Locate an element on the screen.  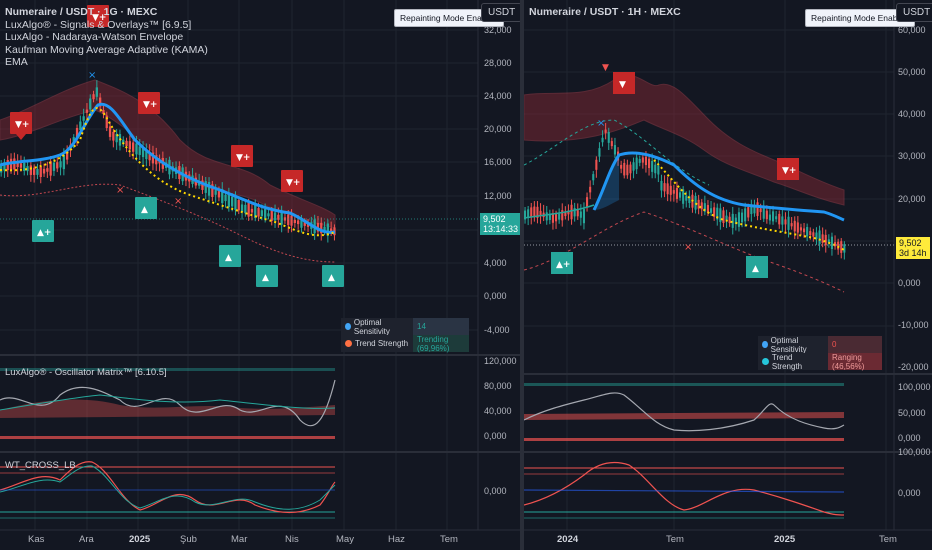
right-candlesticks is located at coordinates (685, 191).